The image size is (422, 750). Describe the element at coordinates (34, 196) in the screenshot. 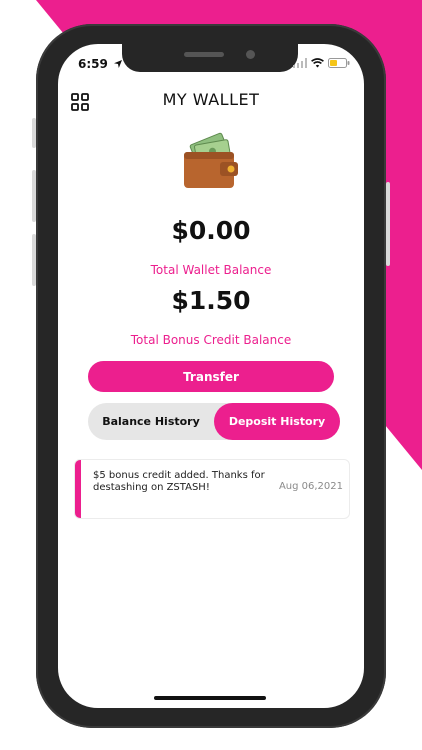

I see `volume-up-button` at that location.